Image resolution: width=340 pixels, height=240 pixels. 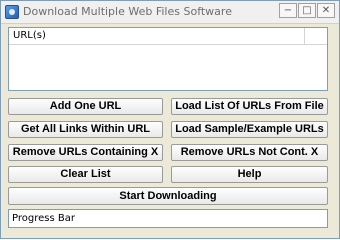 I want to click on url-column-header: URL(s), so click(x=157, y=36).